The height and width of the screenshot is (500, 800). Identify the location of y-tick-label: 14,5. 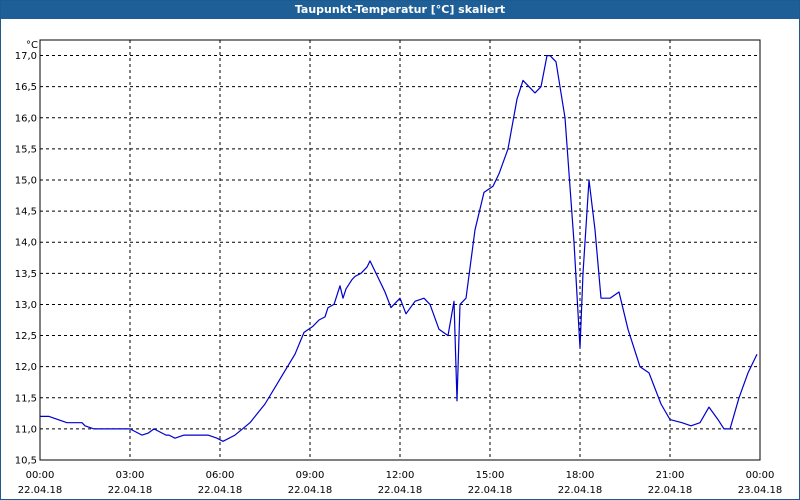
(26, 212).